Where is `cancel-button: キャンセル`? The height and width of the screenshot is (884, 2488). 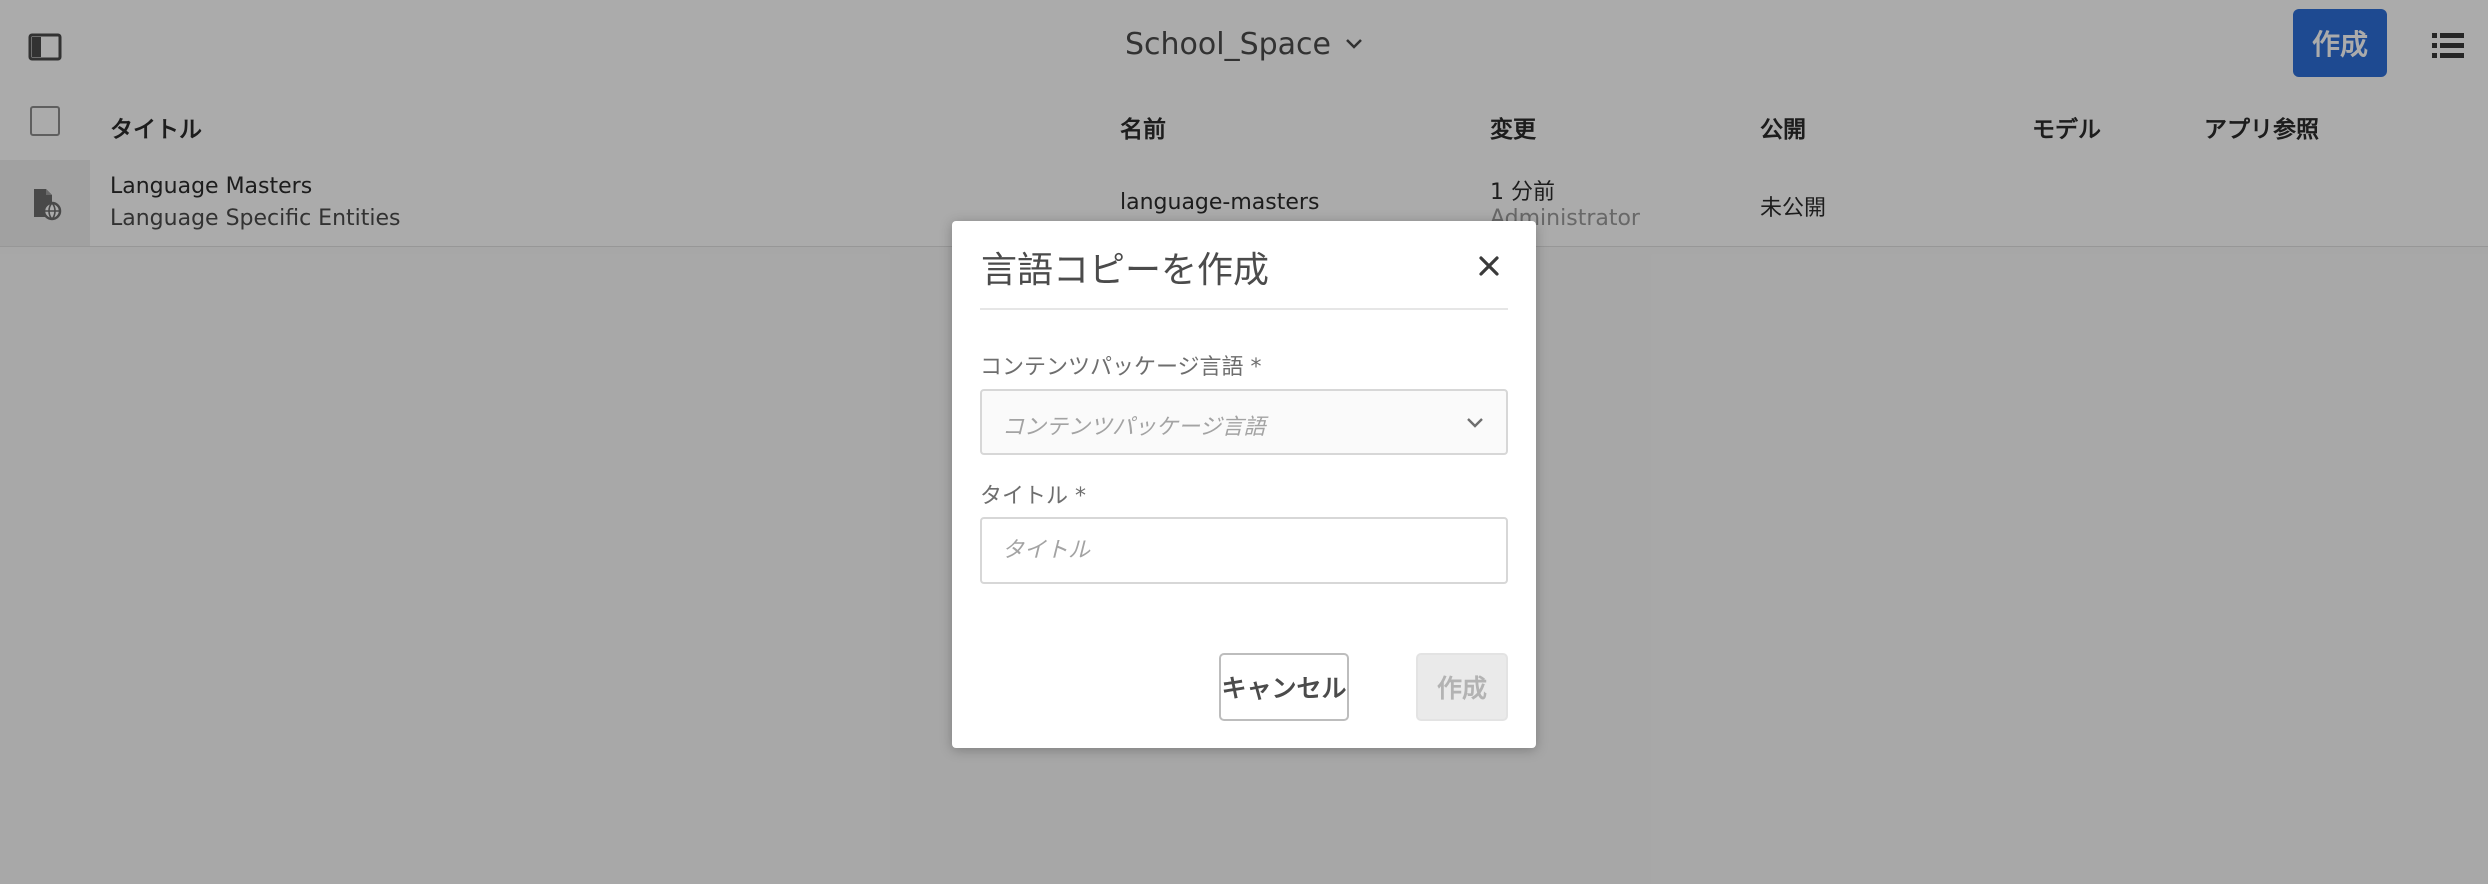 cancel-button: キャンセル is located at coordinates (1284, 687).